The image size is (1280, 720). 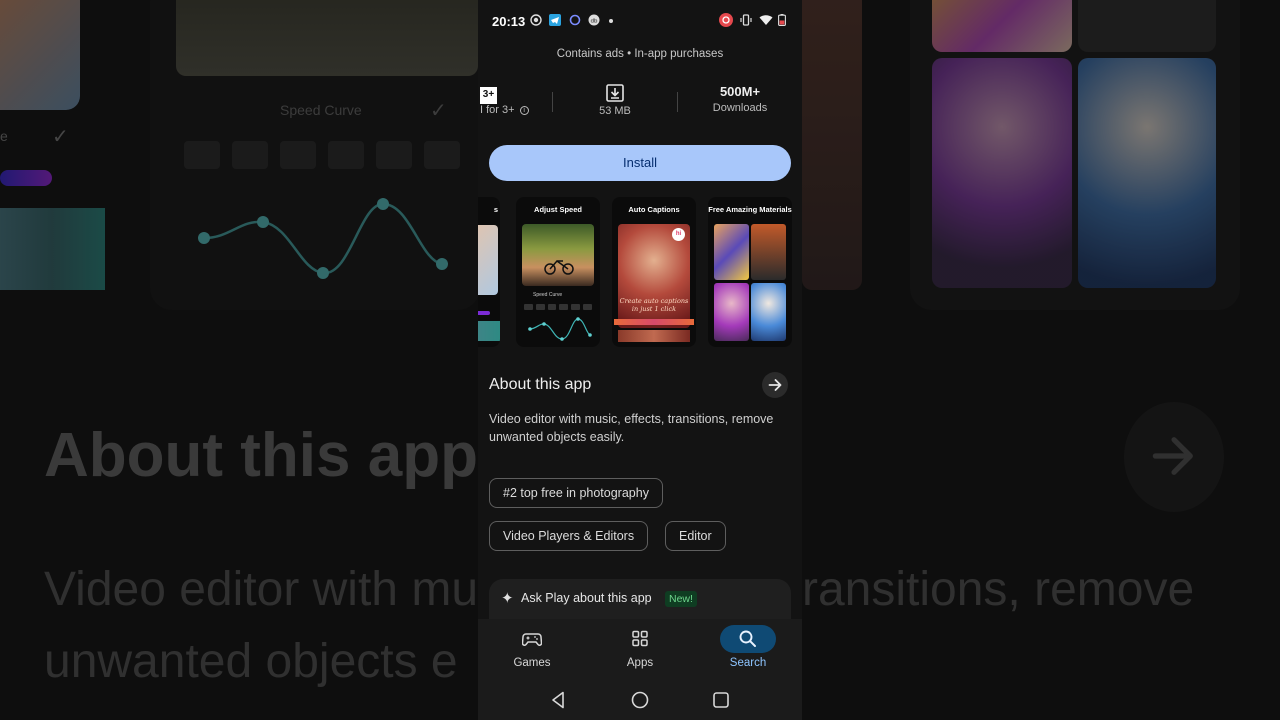 I want to click on back-icon, so click(x=559, y=700).